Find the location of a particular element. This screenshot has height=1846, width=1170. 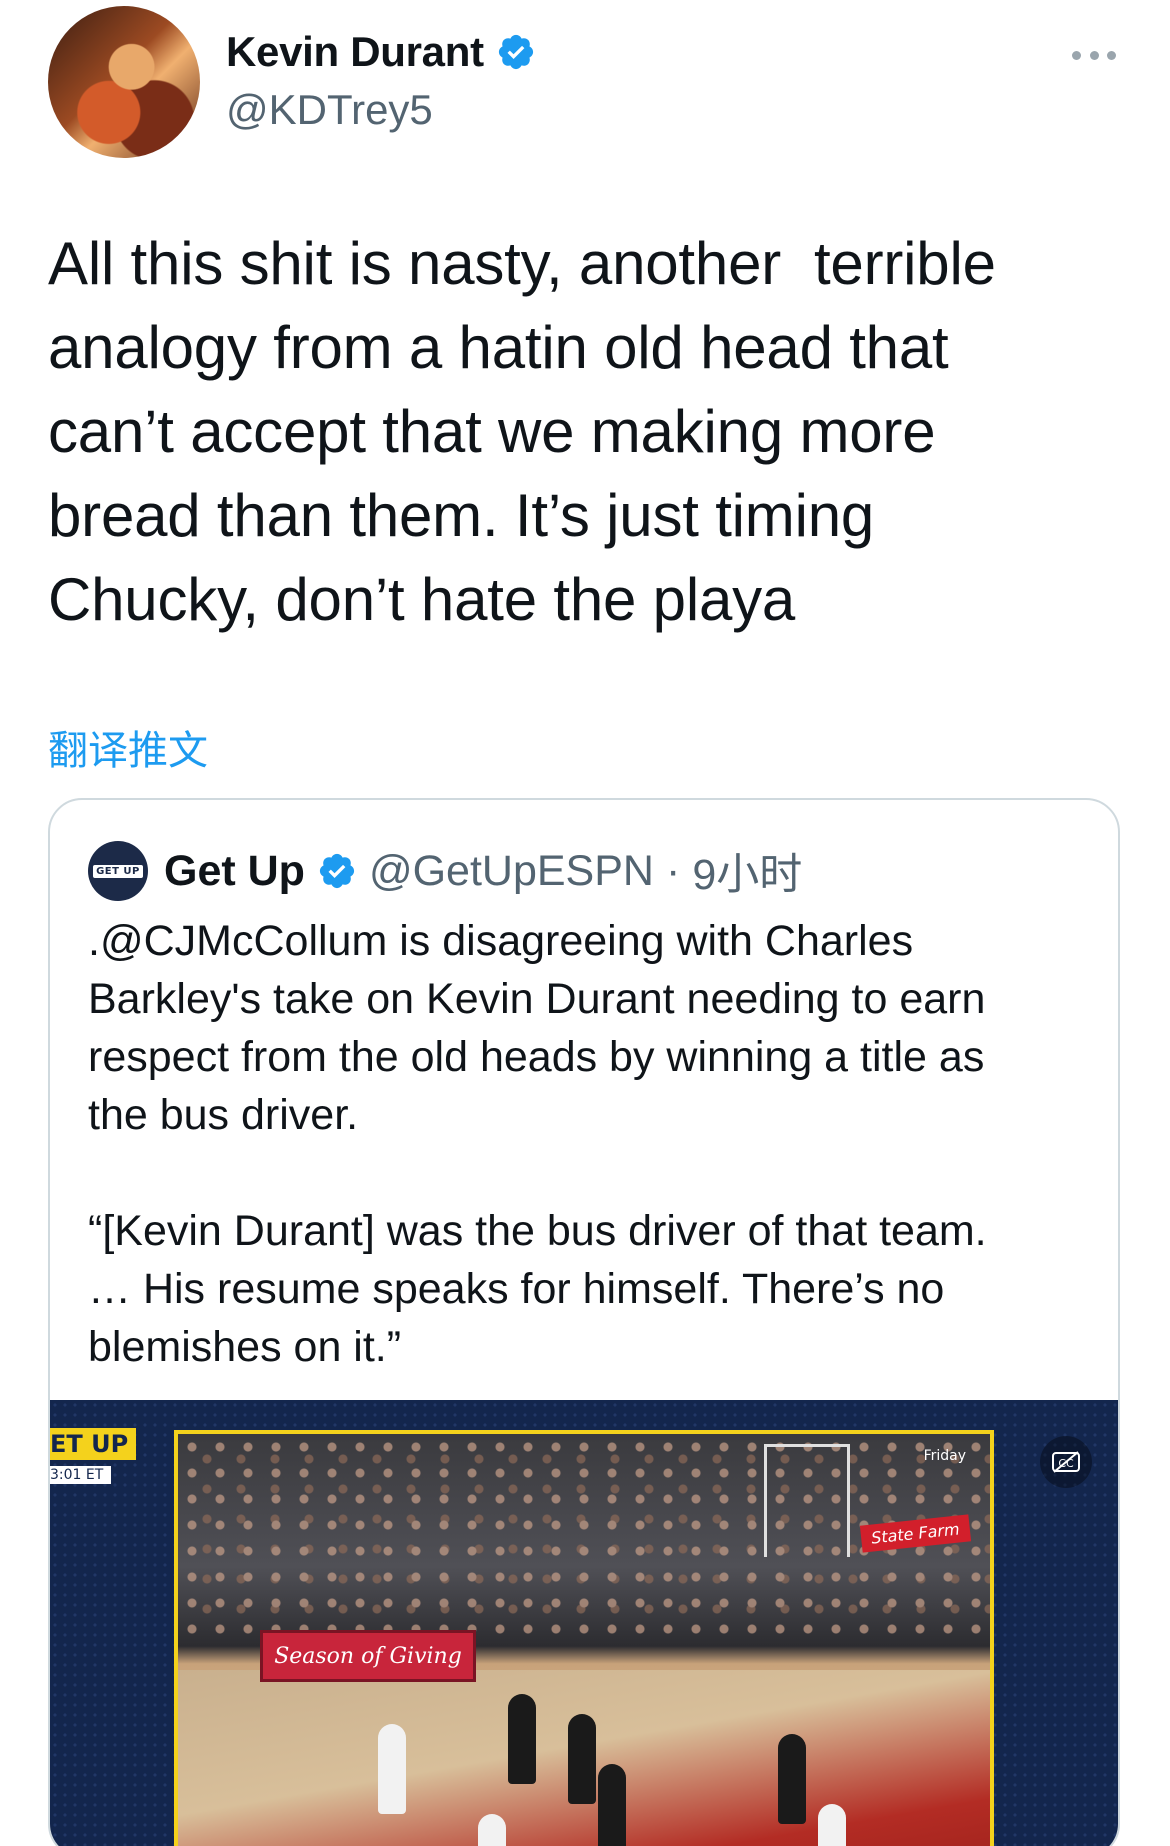

more-horizontal-icon is located at coordinates (1094, 55).